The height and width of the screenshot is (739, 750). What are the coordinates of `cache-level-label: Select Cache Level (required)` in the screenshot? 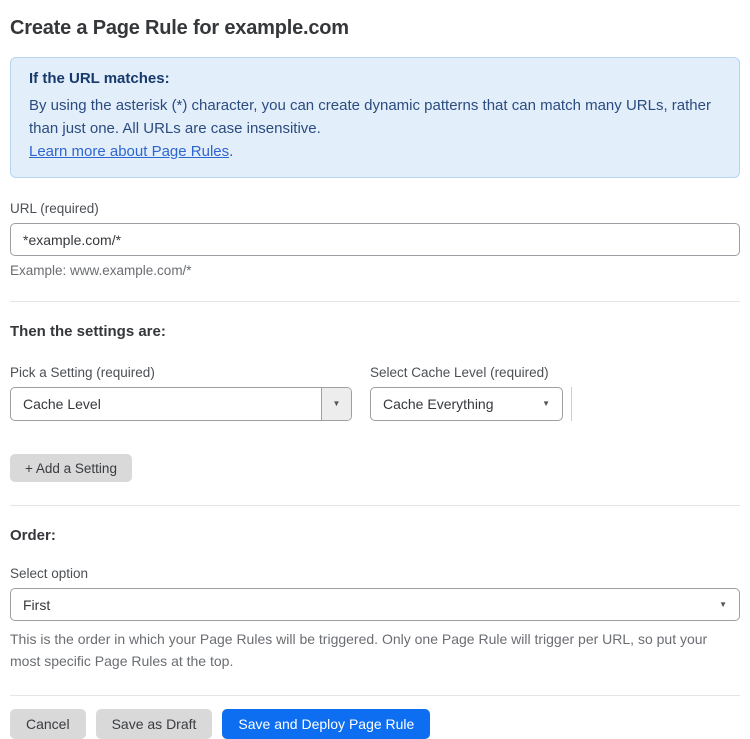 It's located at (459, 372).